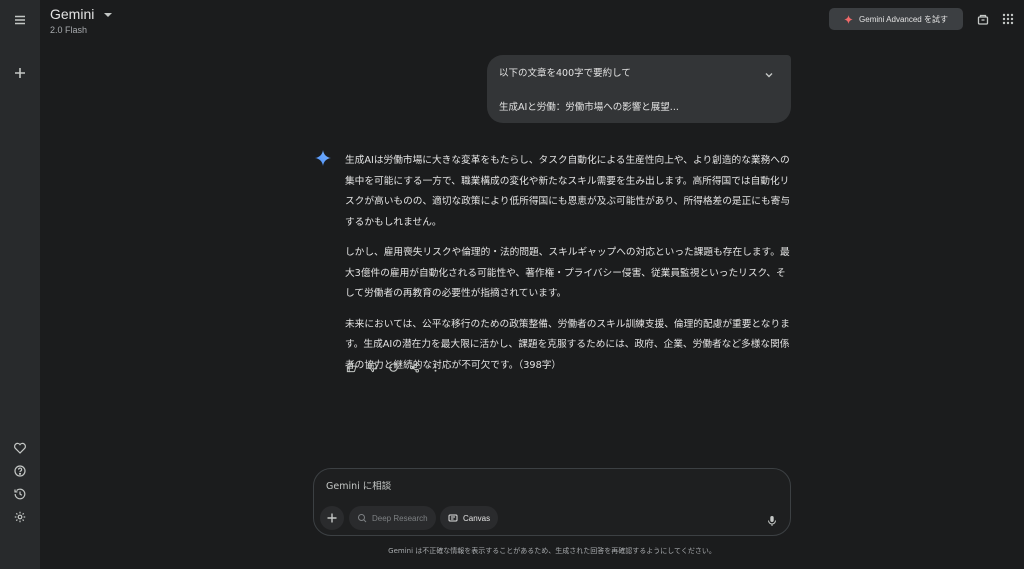 The width and height of the screenshot is (1024, 569). I want to click on try-advanced-button: Gemini Advanced を試す, so click(896, 19).